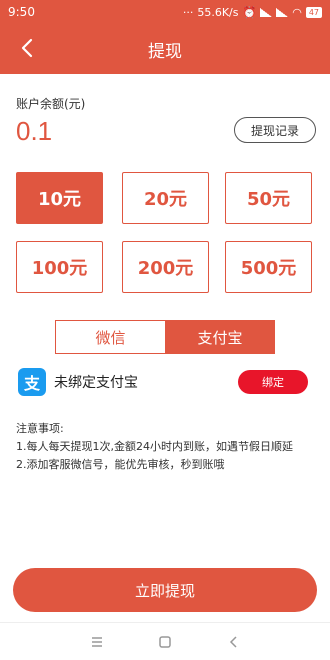 Image resolution: width=330 pixels, height=660 pixels. I want to click on back-arrow-icon, so click(28, 48).